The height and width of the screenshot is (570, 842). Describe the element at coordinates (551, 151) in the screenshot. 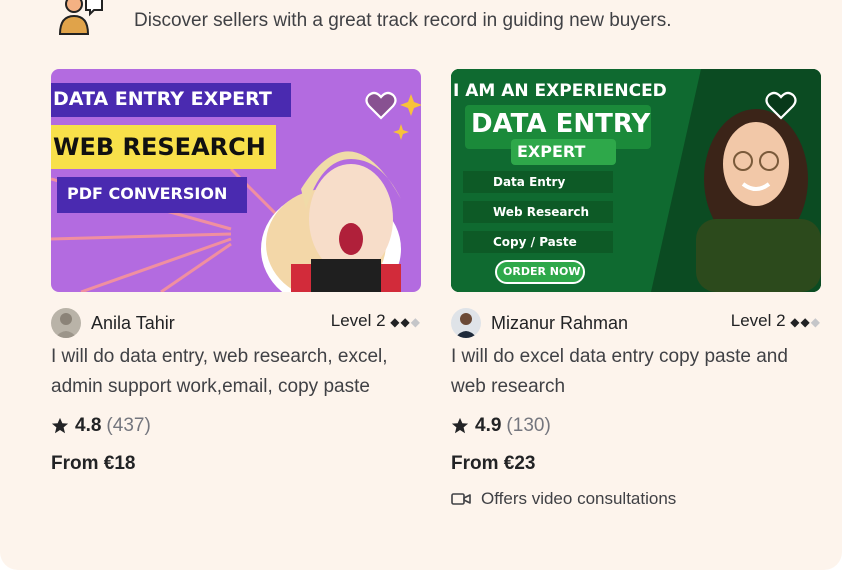

I see `thumbnail-text-3: EXPERT` at that location.